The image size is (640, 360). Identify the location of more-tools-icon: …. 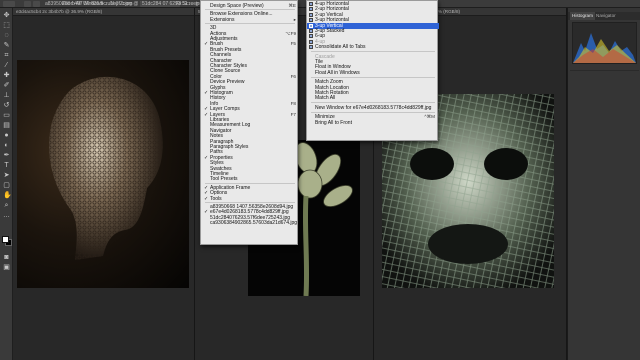
(6, 215).